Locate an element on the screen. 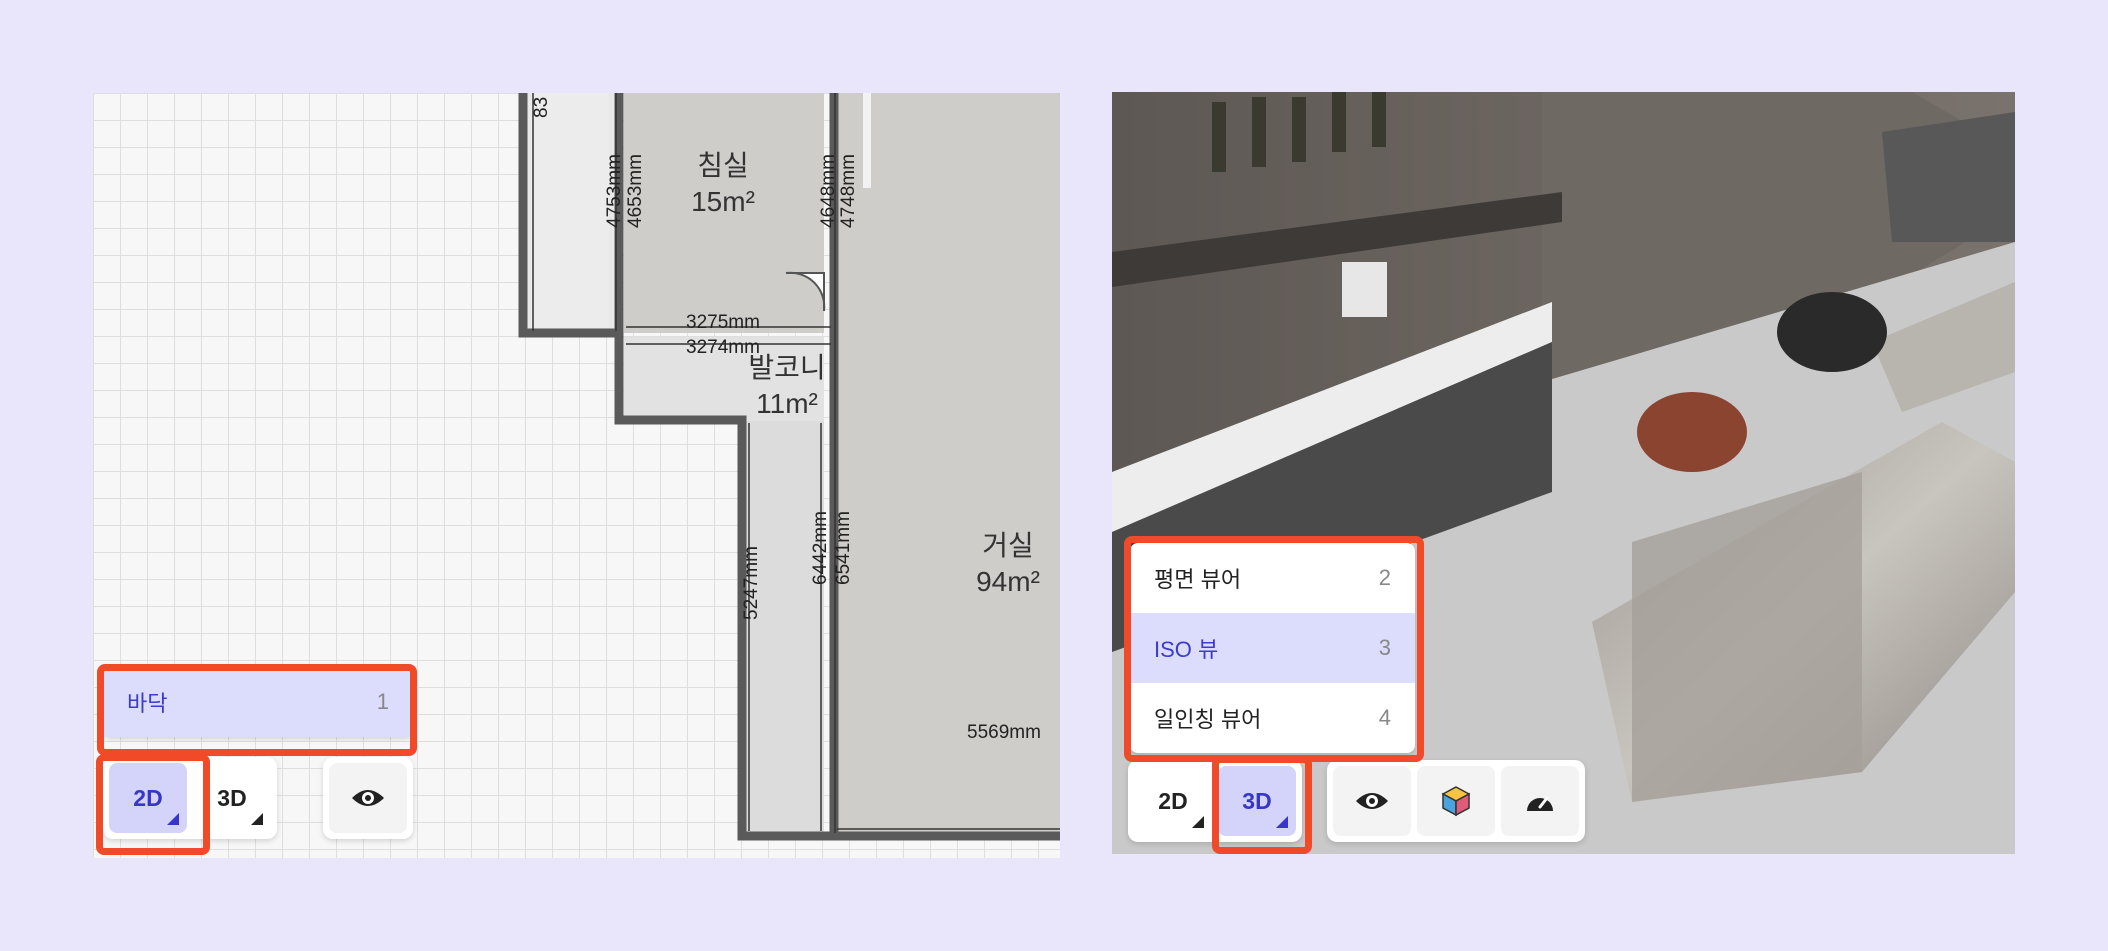  menu-item-floor: 바닥 1 is located at coordinates (258, 702).